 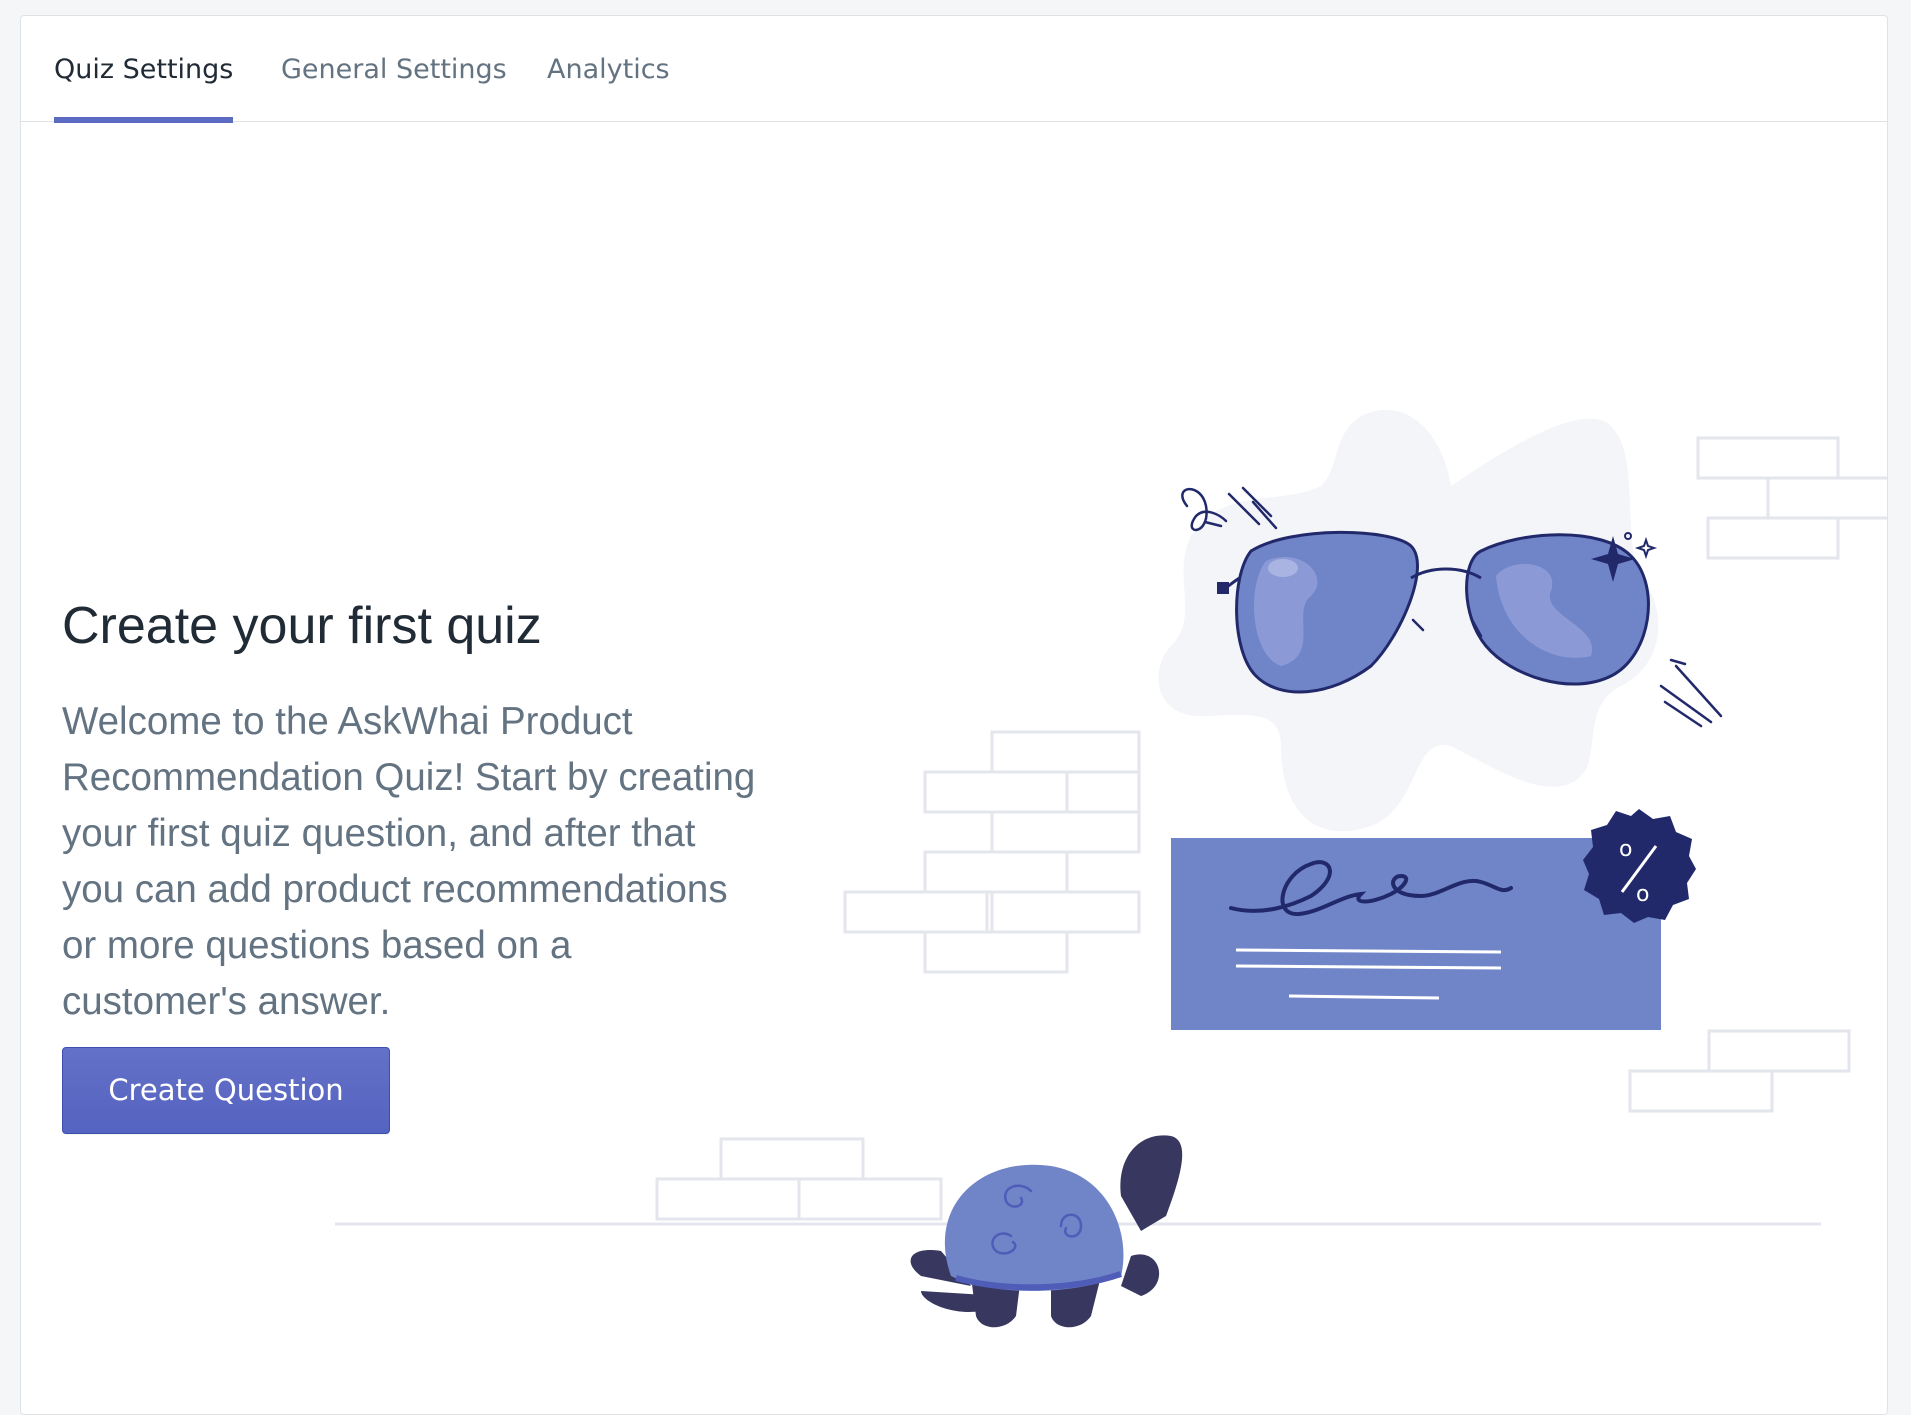 What do you see at coordinates (992, 852) in the screenshot?
I see `brick-wall-icon` at bounding box center [992, 852].